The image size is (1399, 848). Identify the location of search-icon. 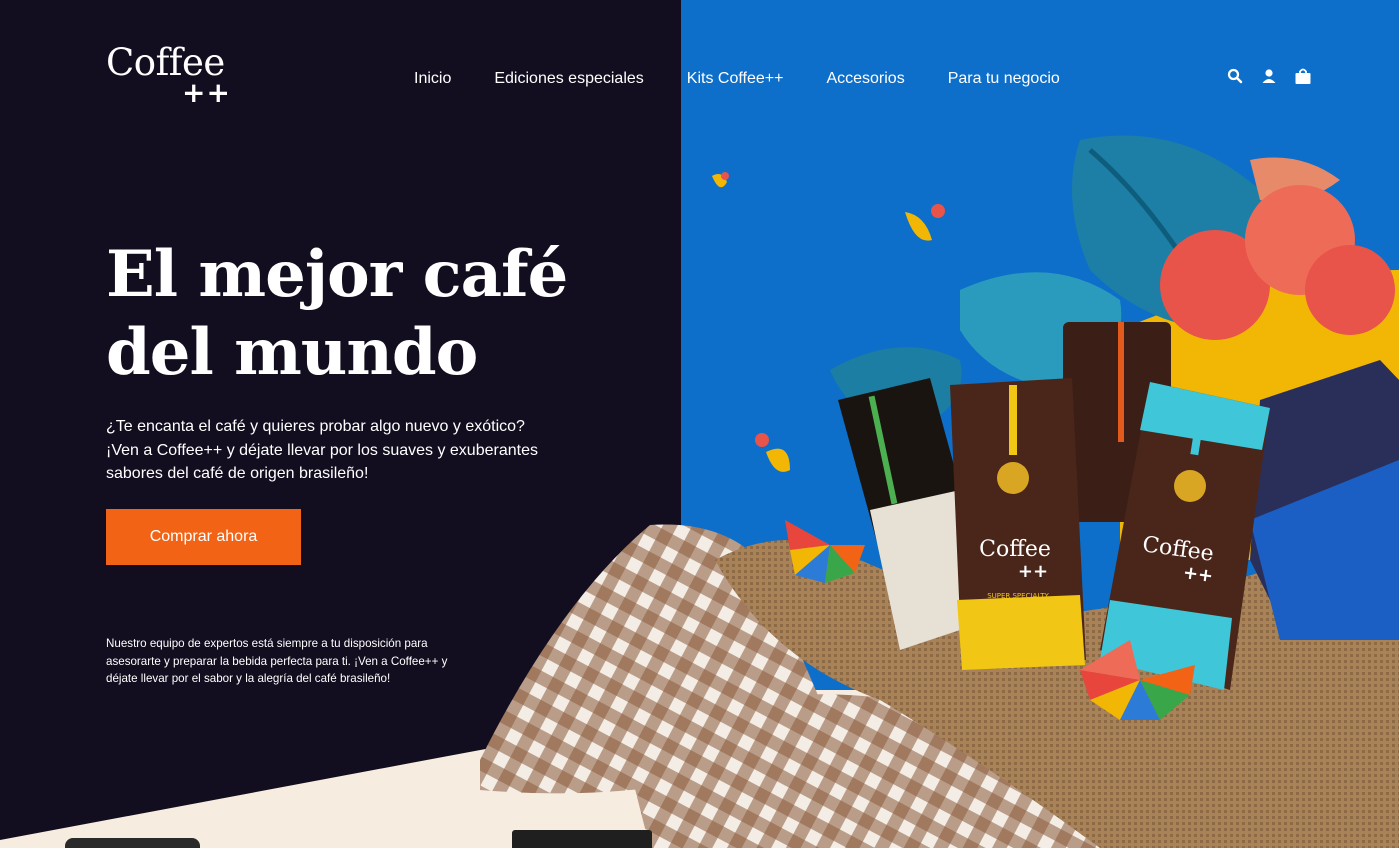
(1235, 76).